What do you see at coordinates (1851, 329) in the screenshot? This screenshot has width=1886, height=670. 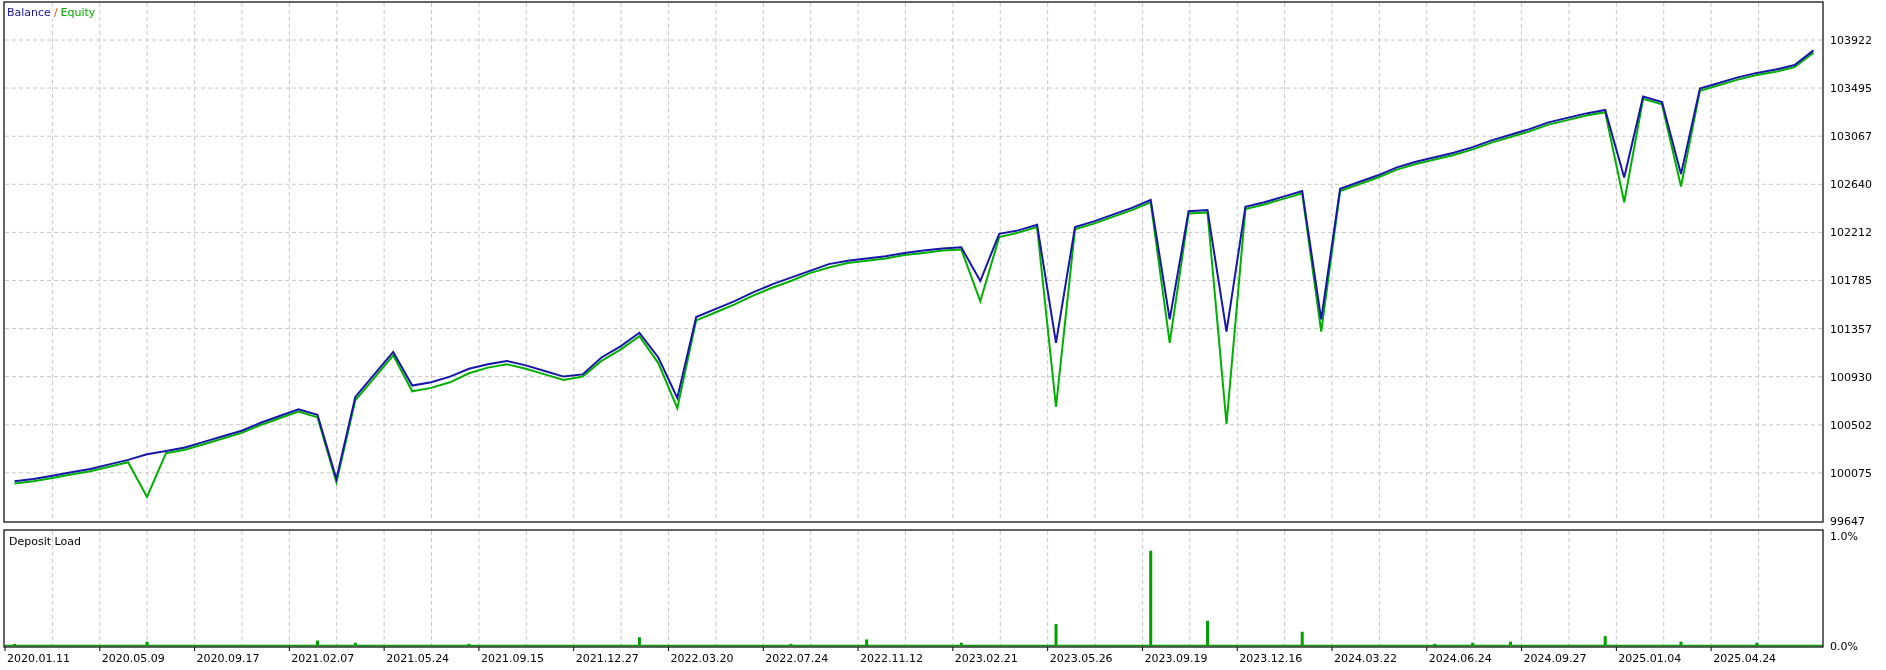 I see `axis-label: 101357` at bounding box center [1851, 329].